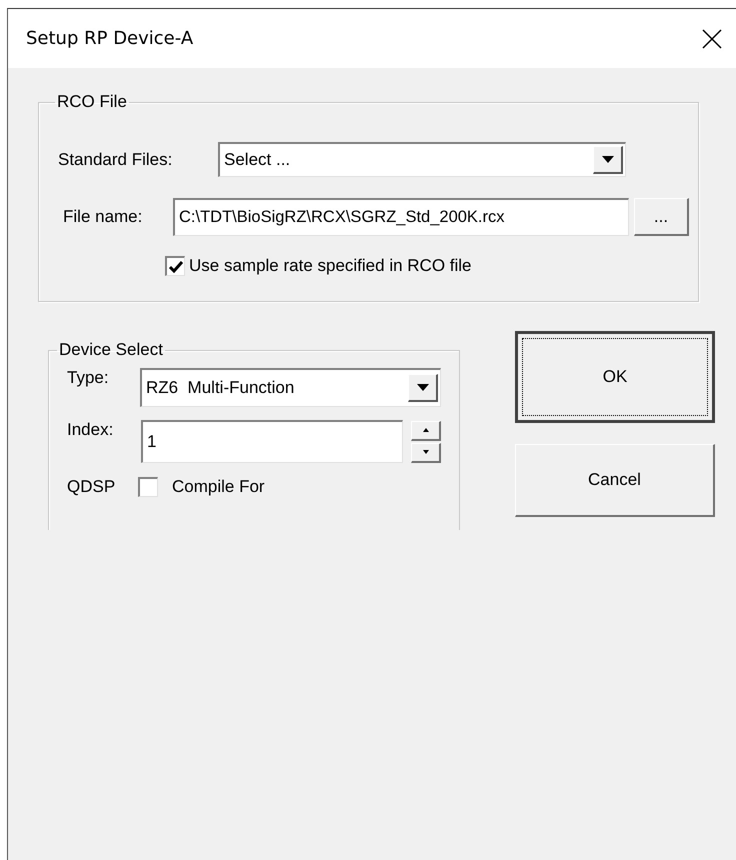 This screenshot has width=736, height=860. What do you see at coordinates (116, 160) in the screenshot?
I see `field-label: Standard Files:` at bounding box center [116, 160].